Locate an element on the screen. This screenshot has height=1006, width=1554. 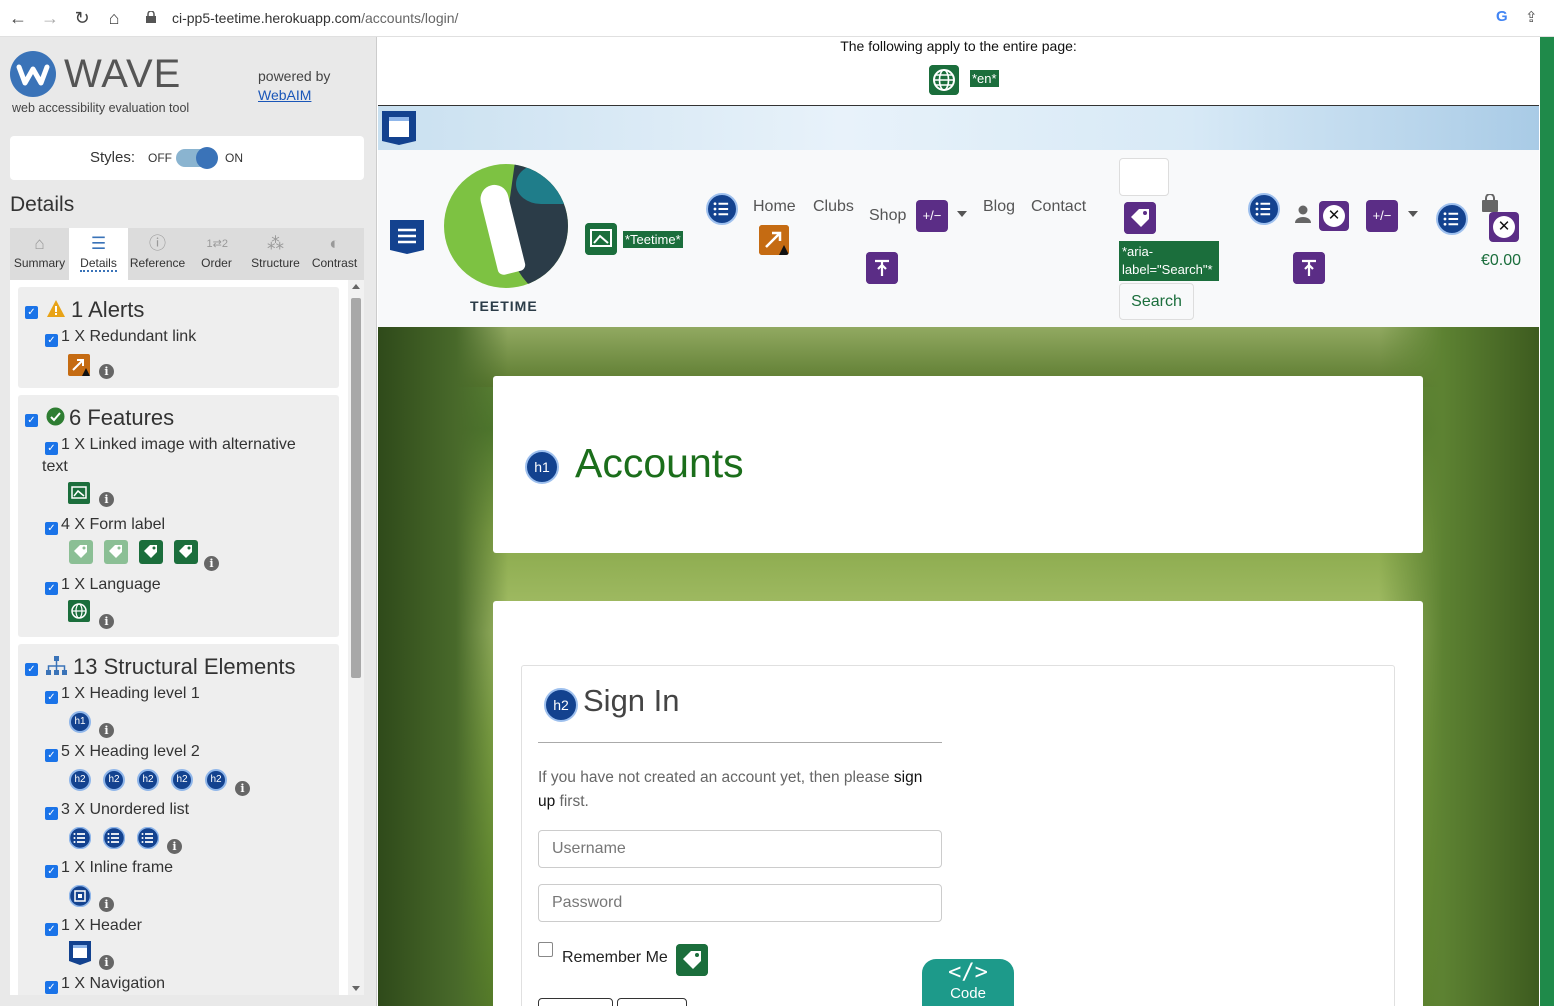
language-checkbox: ✓ is located at coordinates (51, 588).